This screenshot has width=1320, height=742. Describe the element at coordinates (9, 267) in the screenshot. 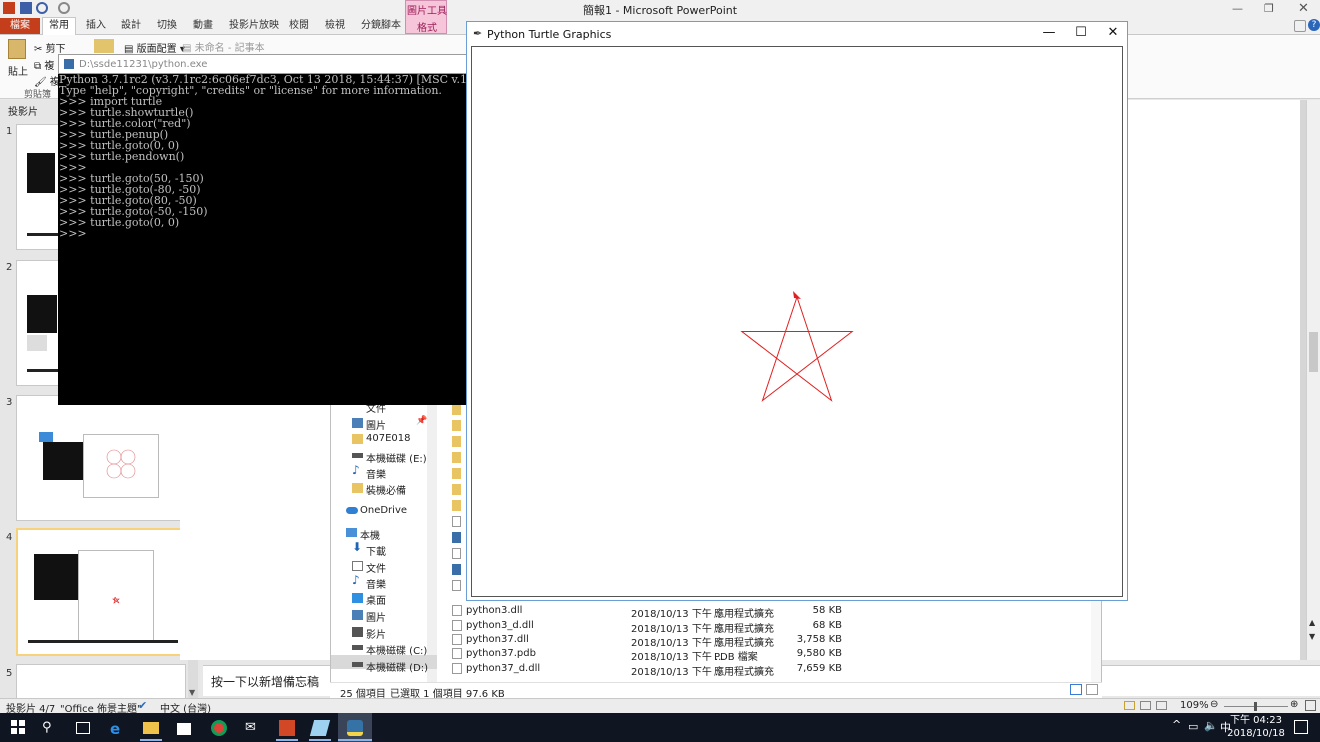

I see `slide-number: 2` at that location.